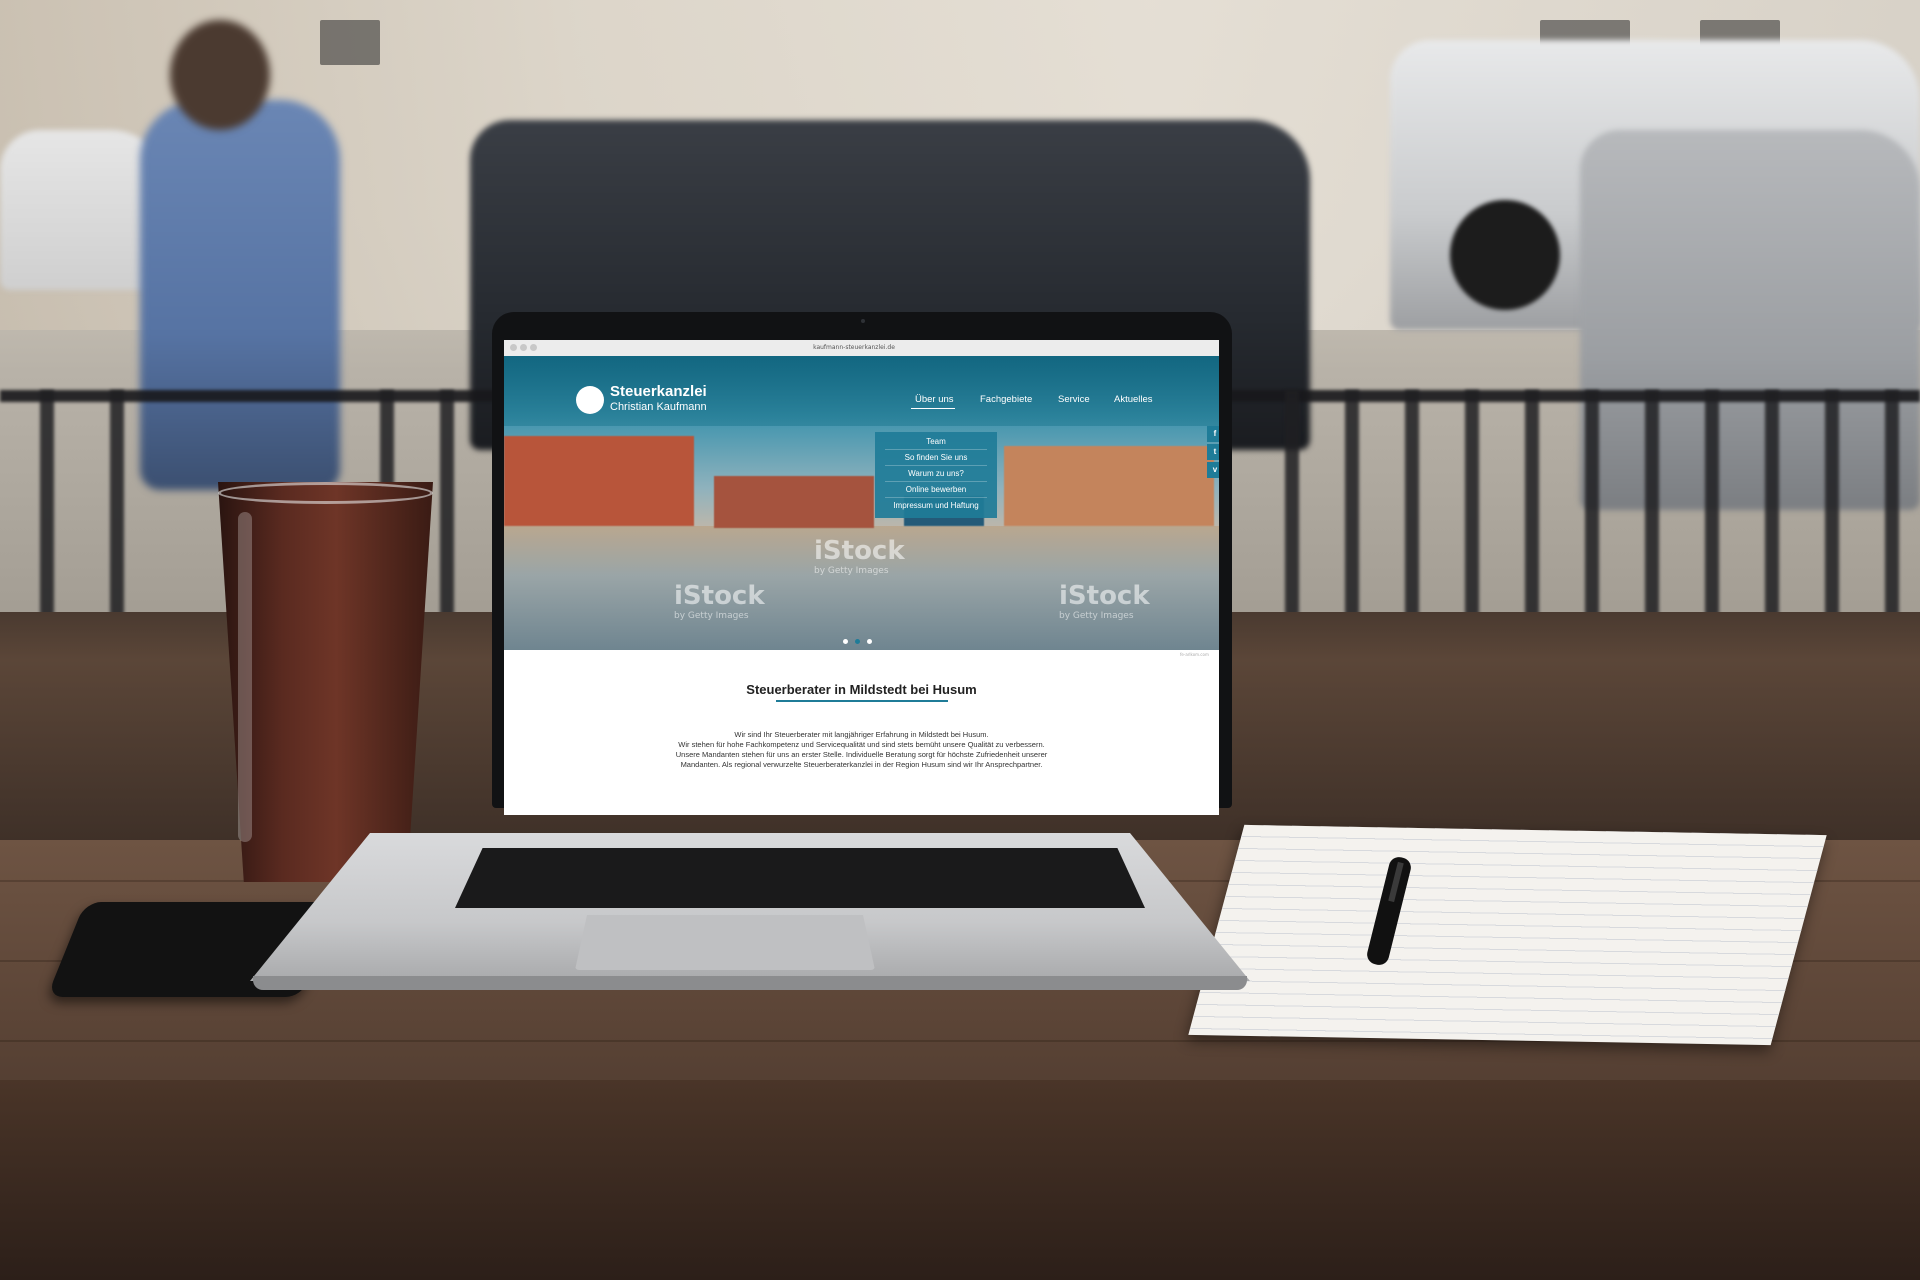 The width and height of the screenshot is (1920, 1280). I want to click on colorful-houses, so click(1109, 486).